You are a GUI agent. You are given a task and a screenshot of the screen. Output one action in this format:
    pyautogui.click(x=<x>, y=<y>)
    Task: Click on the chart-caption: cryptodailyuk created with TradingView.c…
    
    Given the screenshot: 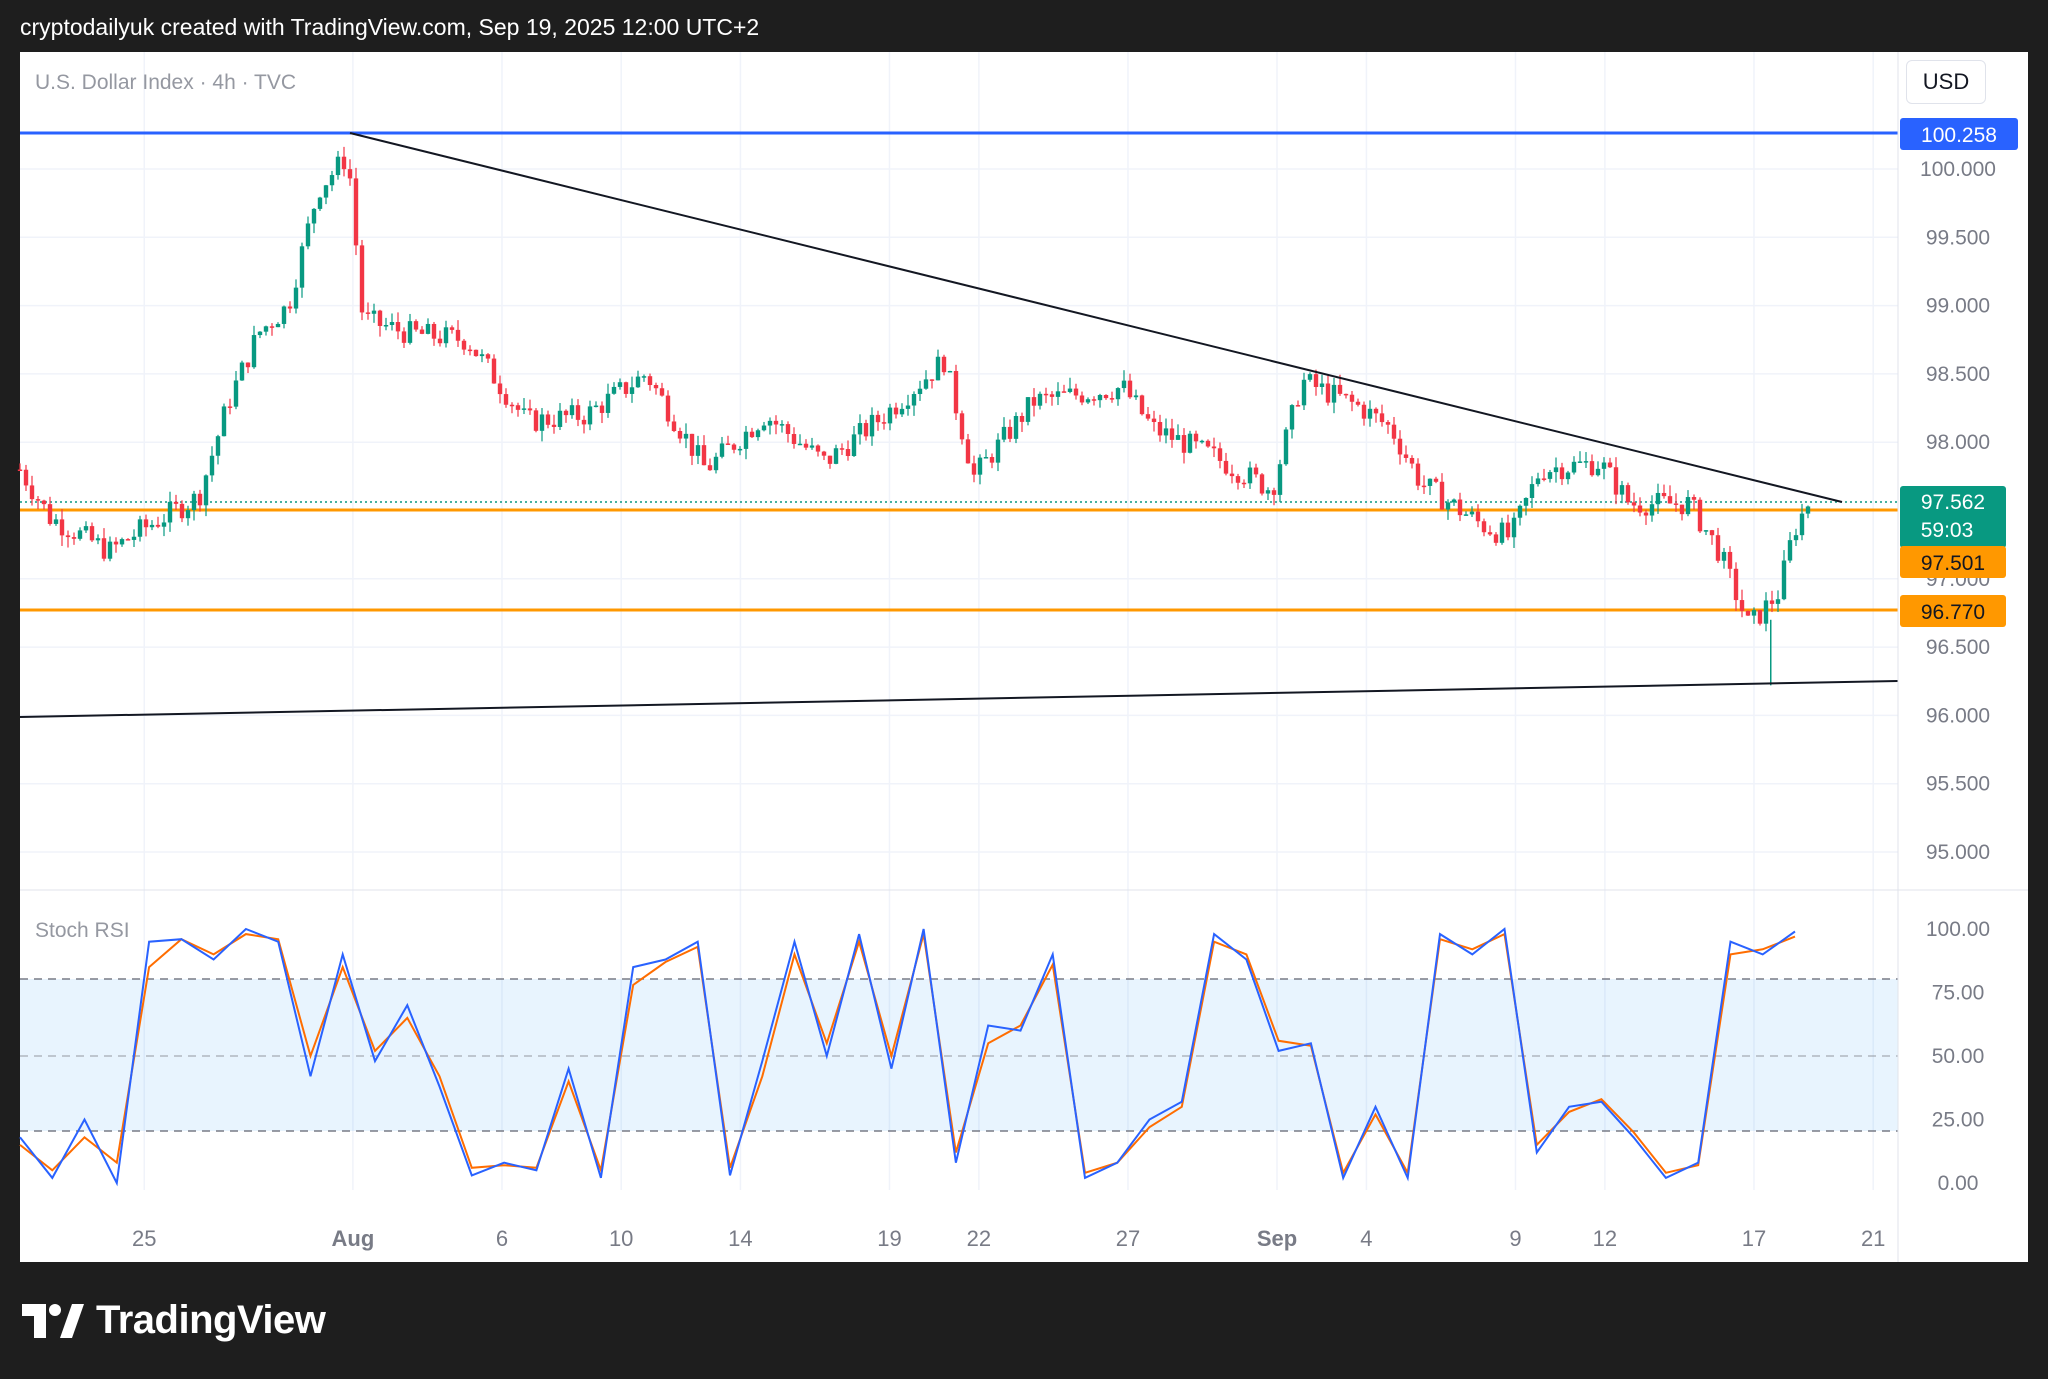 What is the action you would take?
    pyautogui.click(x=390, y=27)
    